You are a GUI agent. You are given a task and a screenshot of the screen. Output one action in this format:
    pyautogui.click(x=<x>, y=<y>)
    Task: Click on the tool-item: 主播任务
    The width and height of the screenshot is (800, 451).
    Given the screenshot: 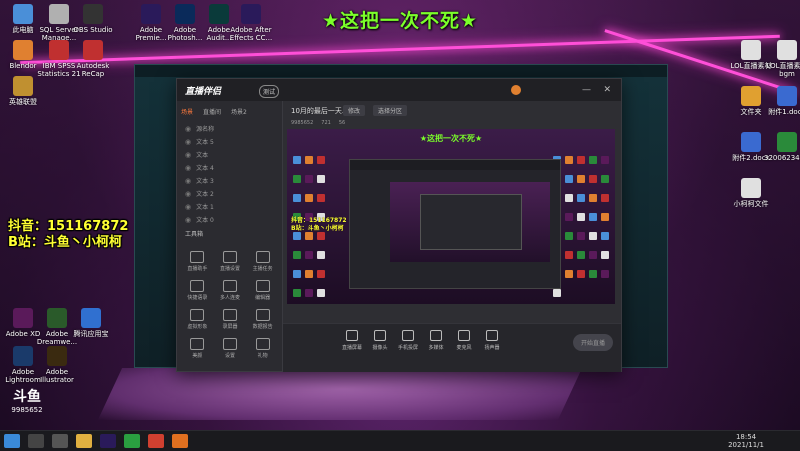 What is the action you would take?
    pyautogui.click(x=262, y=261)
    